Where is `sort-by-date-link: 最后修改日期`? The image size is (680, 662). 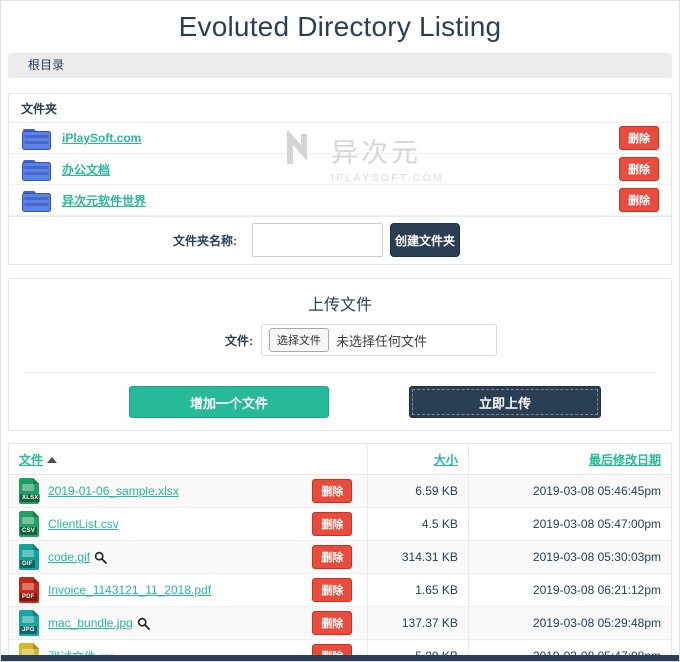
sort-by-date-link: 最后修改日期 is located at coordinates (625, 460).